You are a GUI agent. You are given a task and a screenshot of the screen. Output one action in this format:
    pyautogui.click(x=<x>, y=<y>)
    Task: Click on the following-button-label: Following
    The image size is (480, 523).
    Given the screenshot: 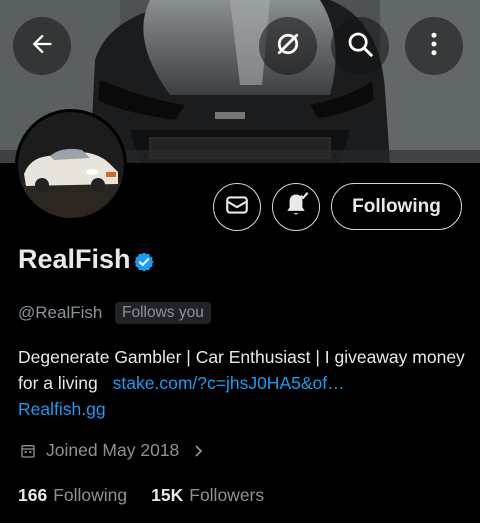 What is the action you would take?
    pyautogui.click(x=396, y=206)
    